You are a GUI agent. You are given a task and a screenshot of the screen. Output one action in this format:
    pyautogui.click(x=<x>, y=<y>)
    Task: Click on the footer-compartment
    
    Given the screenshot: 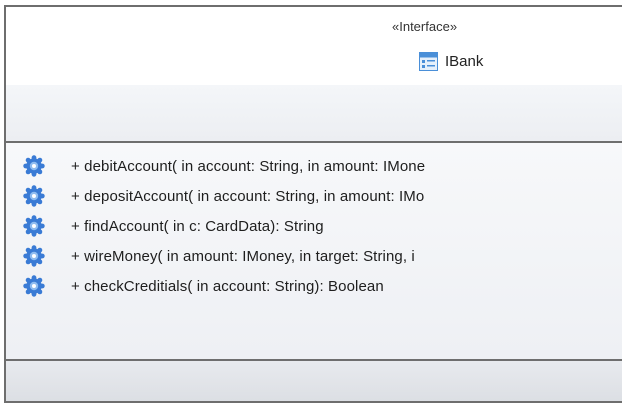 What is the action you would take?
    pyautogui.click(x=314, y=381)
    